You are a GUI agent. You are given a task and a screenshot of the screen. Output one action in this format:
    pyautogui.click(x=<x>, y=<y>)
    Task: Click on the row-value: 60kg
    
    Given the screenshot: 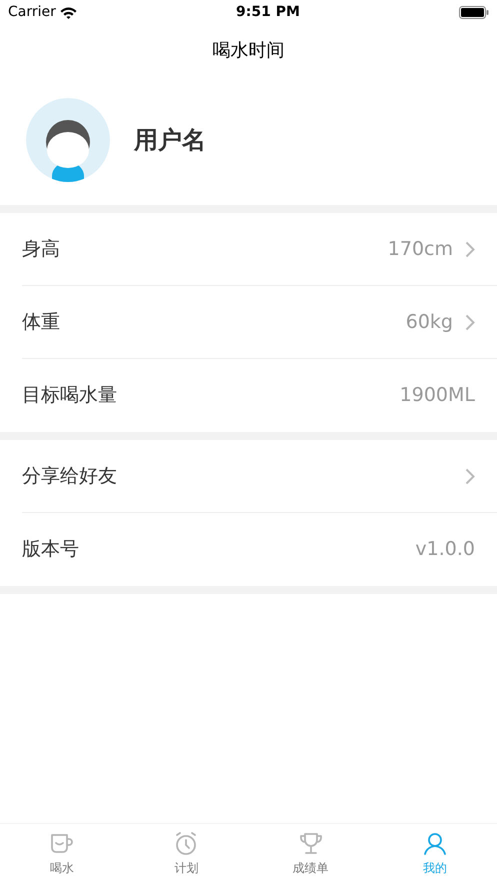 What is the action you would take?
    pyautogui.click(x=429, y=322)
    